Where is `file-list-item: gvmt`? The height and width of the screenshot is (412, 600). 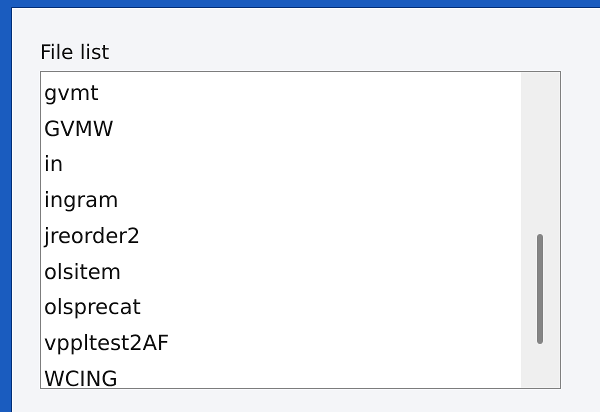
file-list-item: gvmt is located at coordinates (281, 94).